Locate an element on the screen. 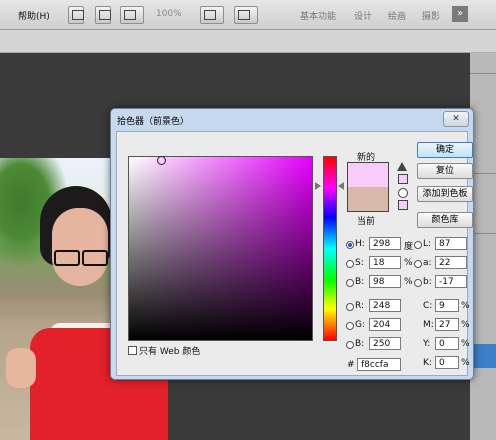 This screenshot has height=440, width=496. c-label: C: is located at coordinates (428, 306).